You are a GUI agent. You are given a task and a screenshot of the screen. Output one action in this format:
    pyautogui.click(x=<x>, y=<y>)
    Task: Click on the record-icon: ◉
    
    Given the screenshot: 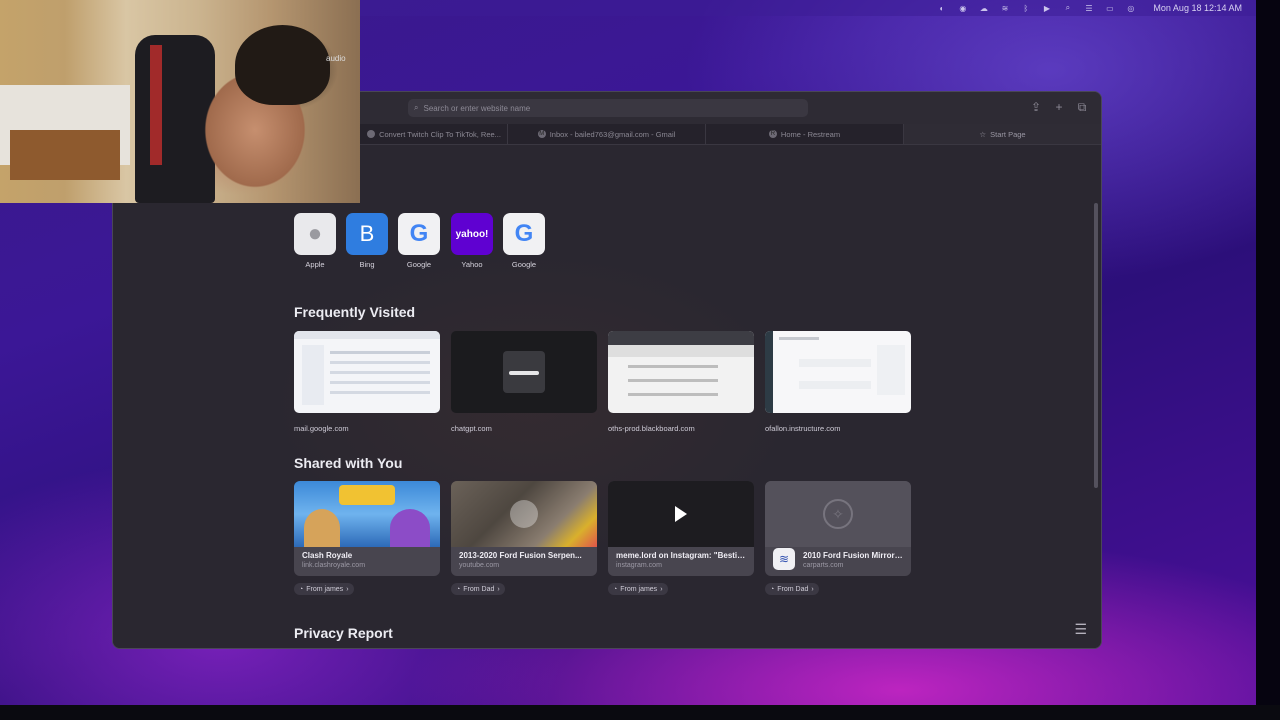 What is the action you would take?
    pyautogui.click(x=962, y=8)
    